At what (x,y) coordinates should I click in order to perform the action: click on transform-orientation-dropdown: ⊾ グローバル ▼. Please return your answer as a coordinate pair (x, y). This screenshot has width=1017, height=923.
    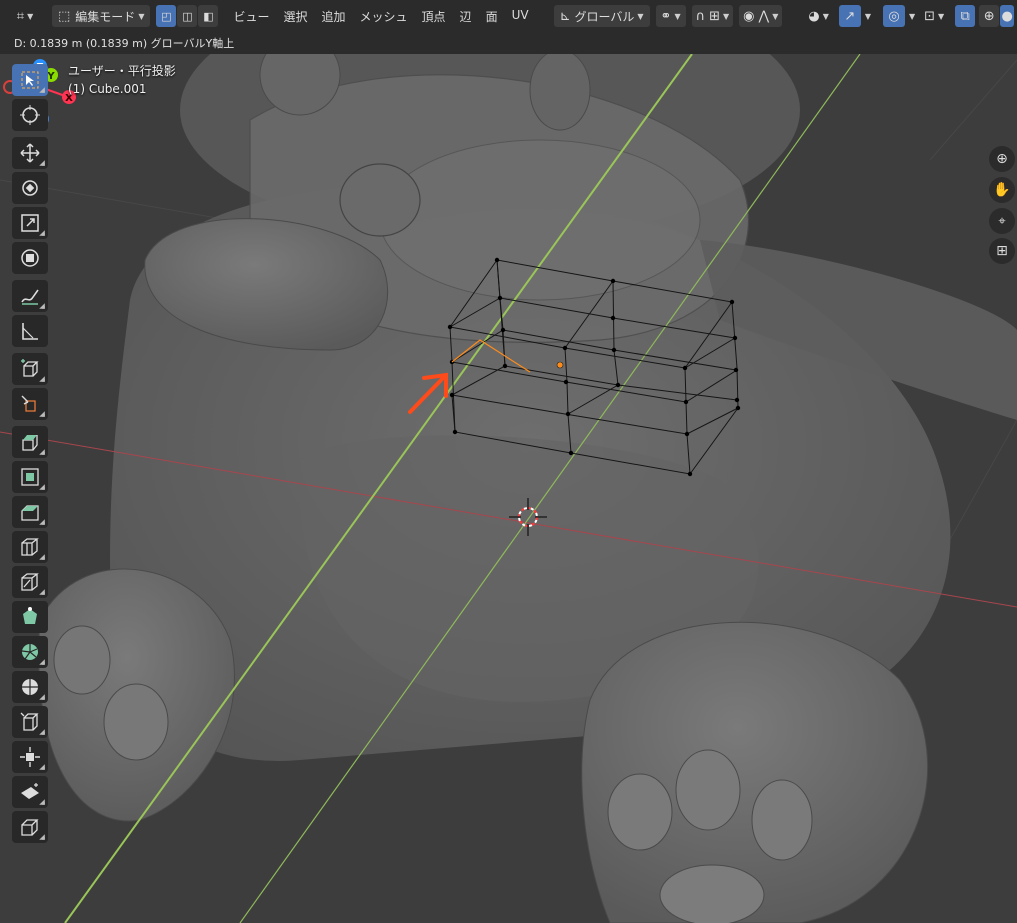
    Looking at the image, I should click on (601, 16).